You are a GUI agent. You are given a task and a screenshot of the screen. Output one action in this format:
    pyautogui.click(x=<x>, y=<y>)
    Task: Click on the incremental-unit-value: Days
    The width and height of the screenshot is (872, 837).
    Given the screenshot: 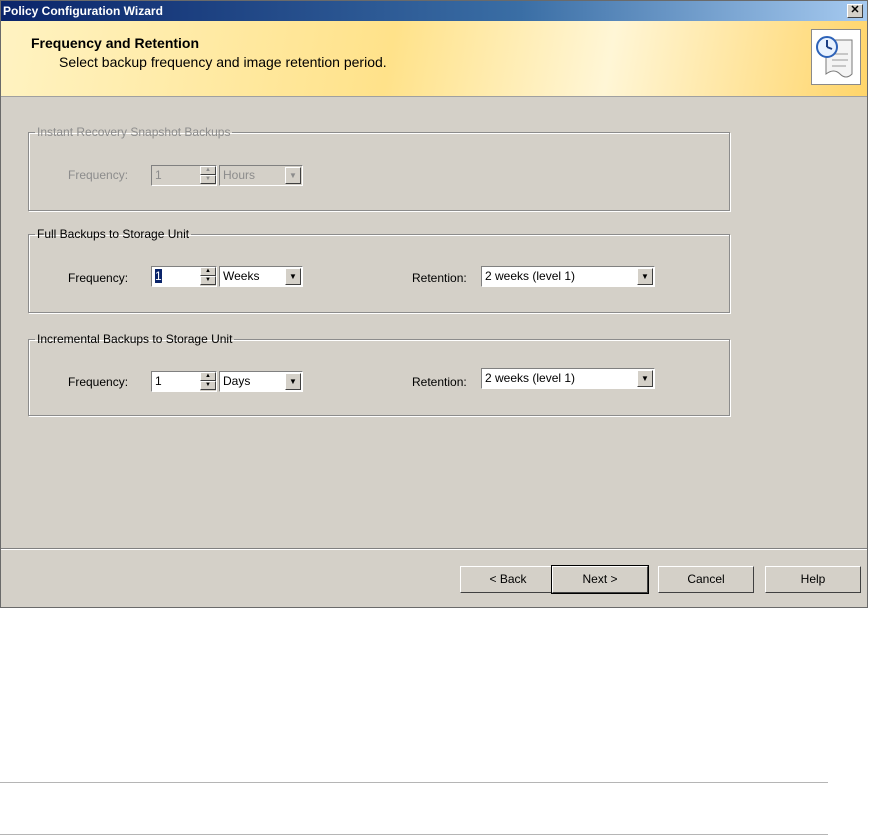 What is the action you would take?
    pyautogui.click(x=237, y=381)
    